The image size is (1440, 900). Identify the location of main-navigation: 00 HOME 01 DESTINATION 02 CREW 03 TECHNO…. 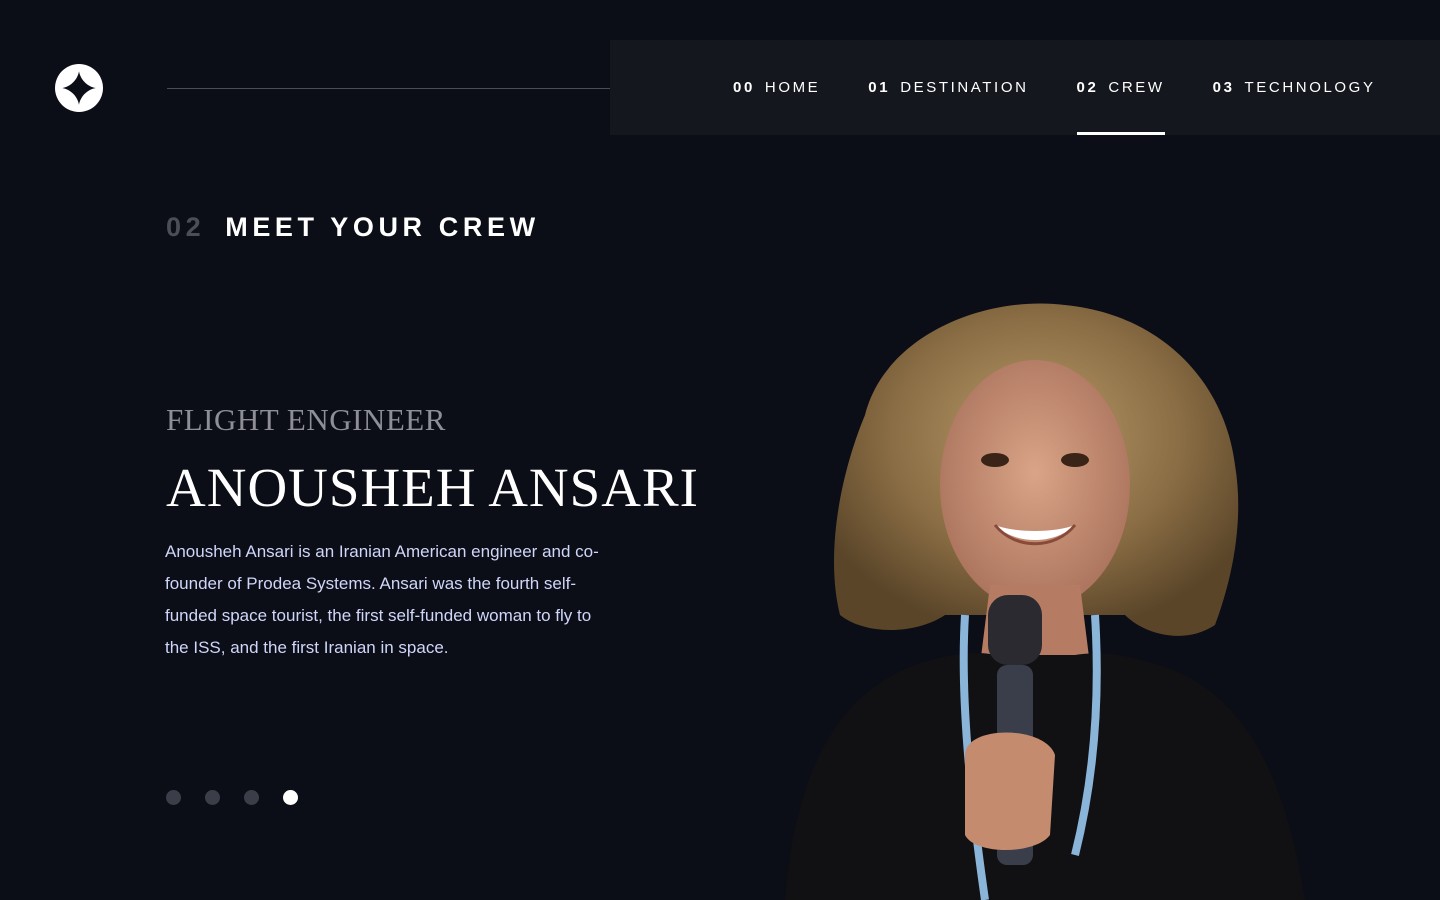
(1025, 87).